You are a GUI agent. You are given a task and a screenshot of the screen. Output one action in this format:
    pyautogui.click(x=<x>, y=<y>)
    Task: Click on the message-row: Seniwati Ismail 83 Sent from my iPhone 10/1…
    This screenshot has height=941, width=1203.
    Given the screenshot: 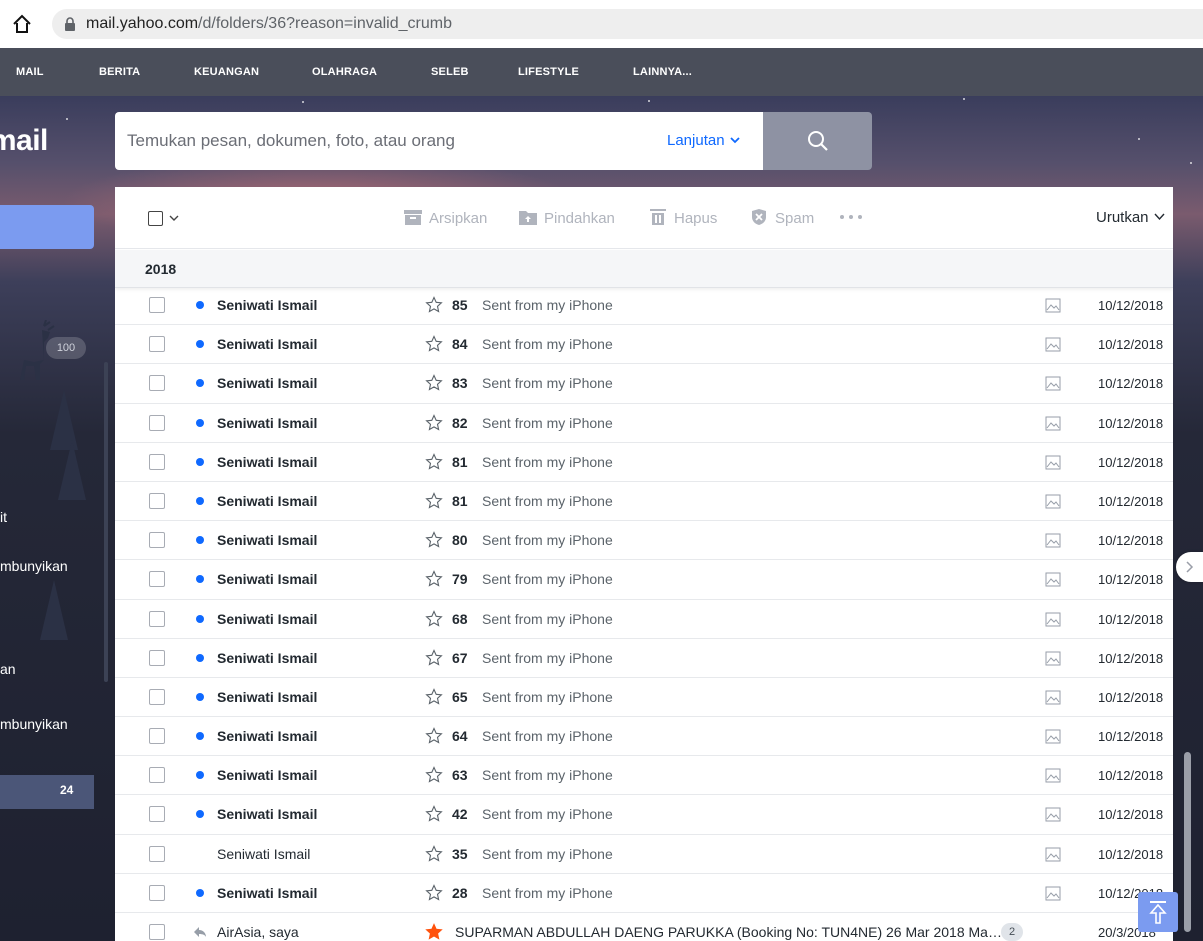 What is the action you would take?
    pyautogui.click(x=644, y=384)
    